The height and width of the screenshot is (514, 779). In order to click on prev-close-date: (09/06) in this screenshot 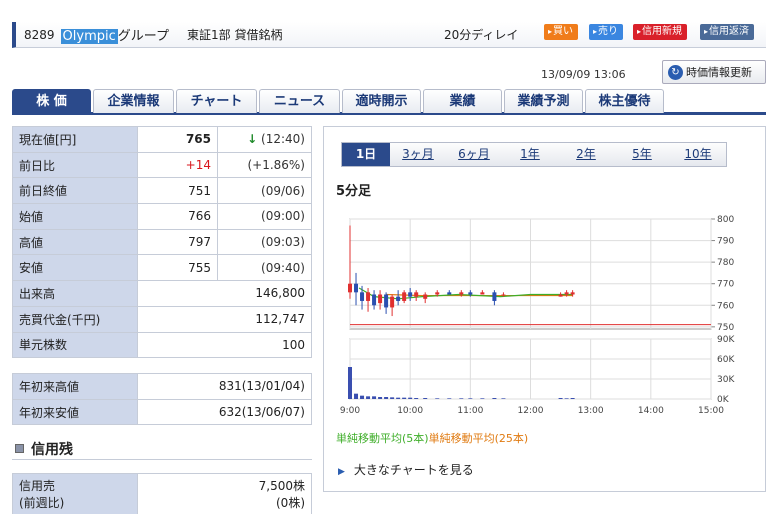, I will do `click(264, 191)`.